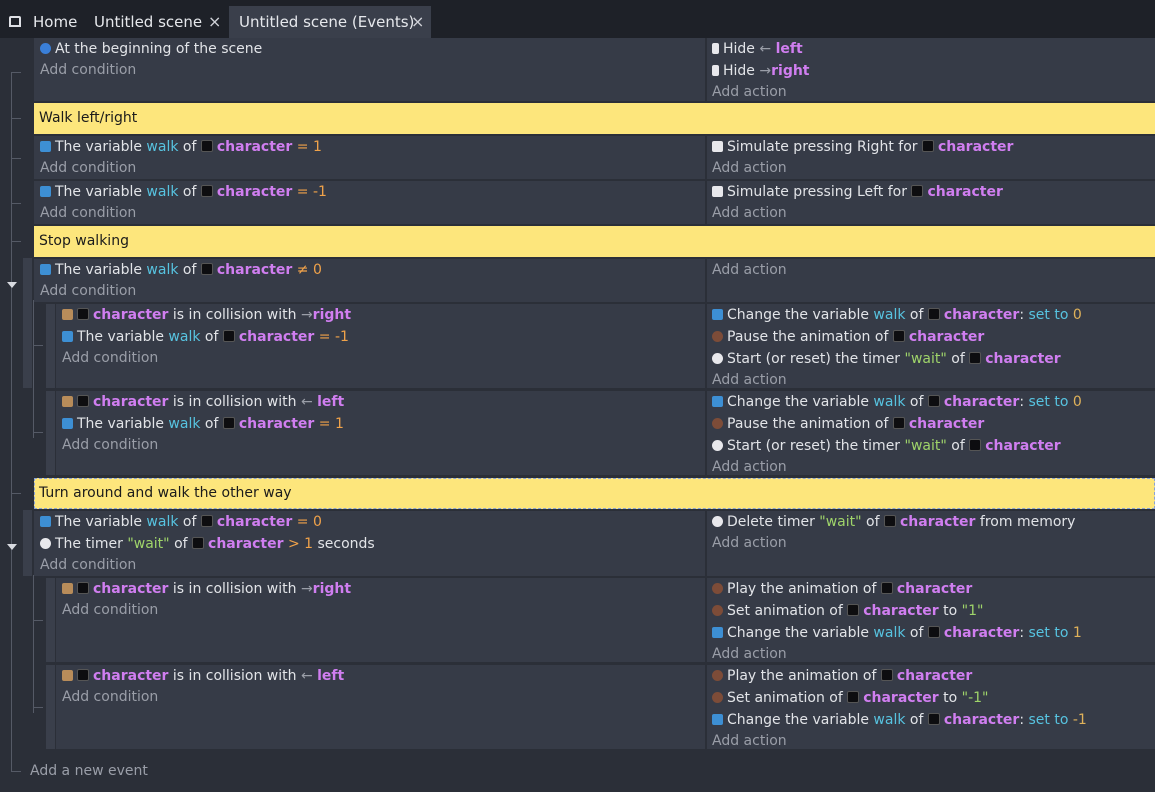 This screenshot has width=1155, height=792. Describe the element at coordinates (594, 493) in the screenshot. I see `comment-turn: Turn around and walk the other way` at that location.